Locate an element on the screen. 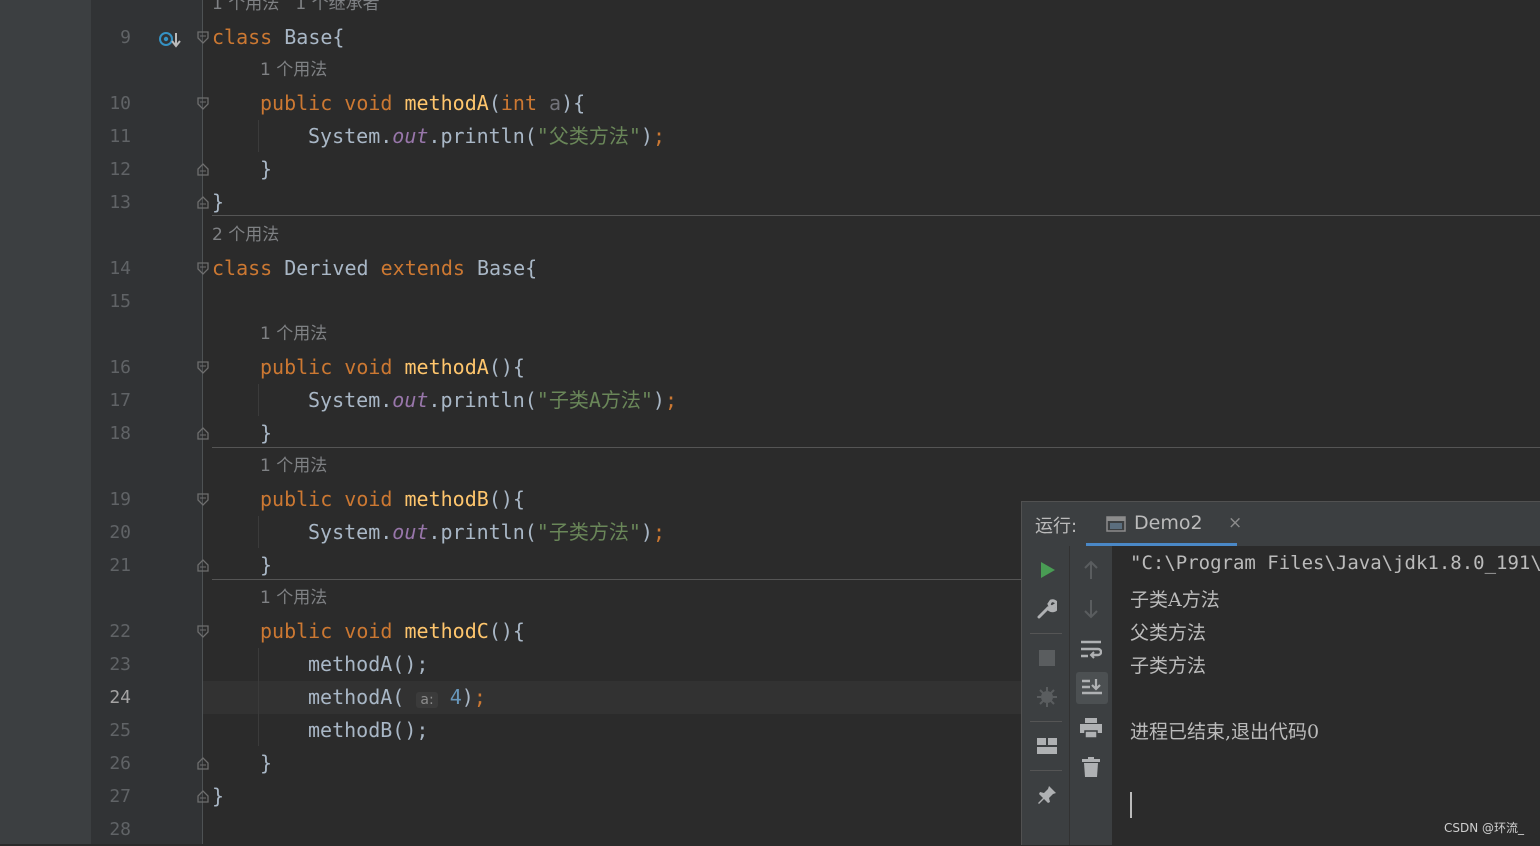  run-header: 运行: Demo2 × is located at coordinates (1281, 524).